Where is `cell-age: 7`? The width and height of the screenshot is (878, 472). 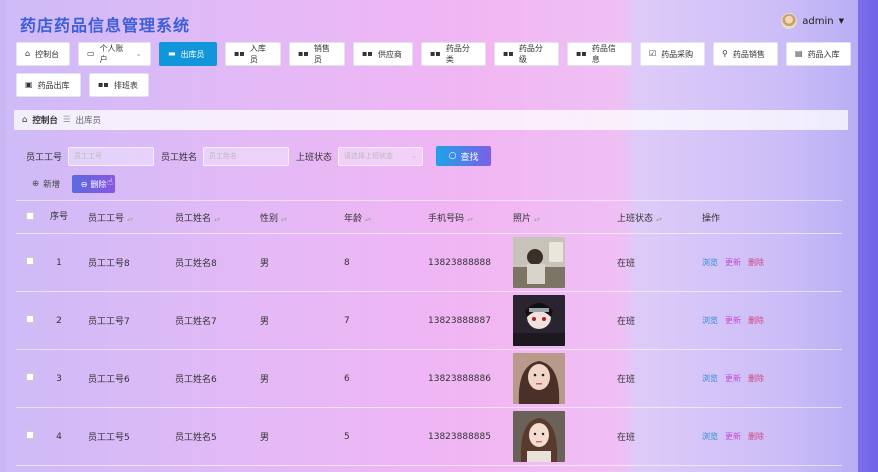
cell-age: 7 is located at coordinates (347, 320).